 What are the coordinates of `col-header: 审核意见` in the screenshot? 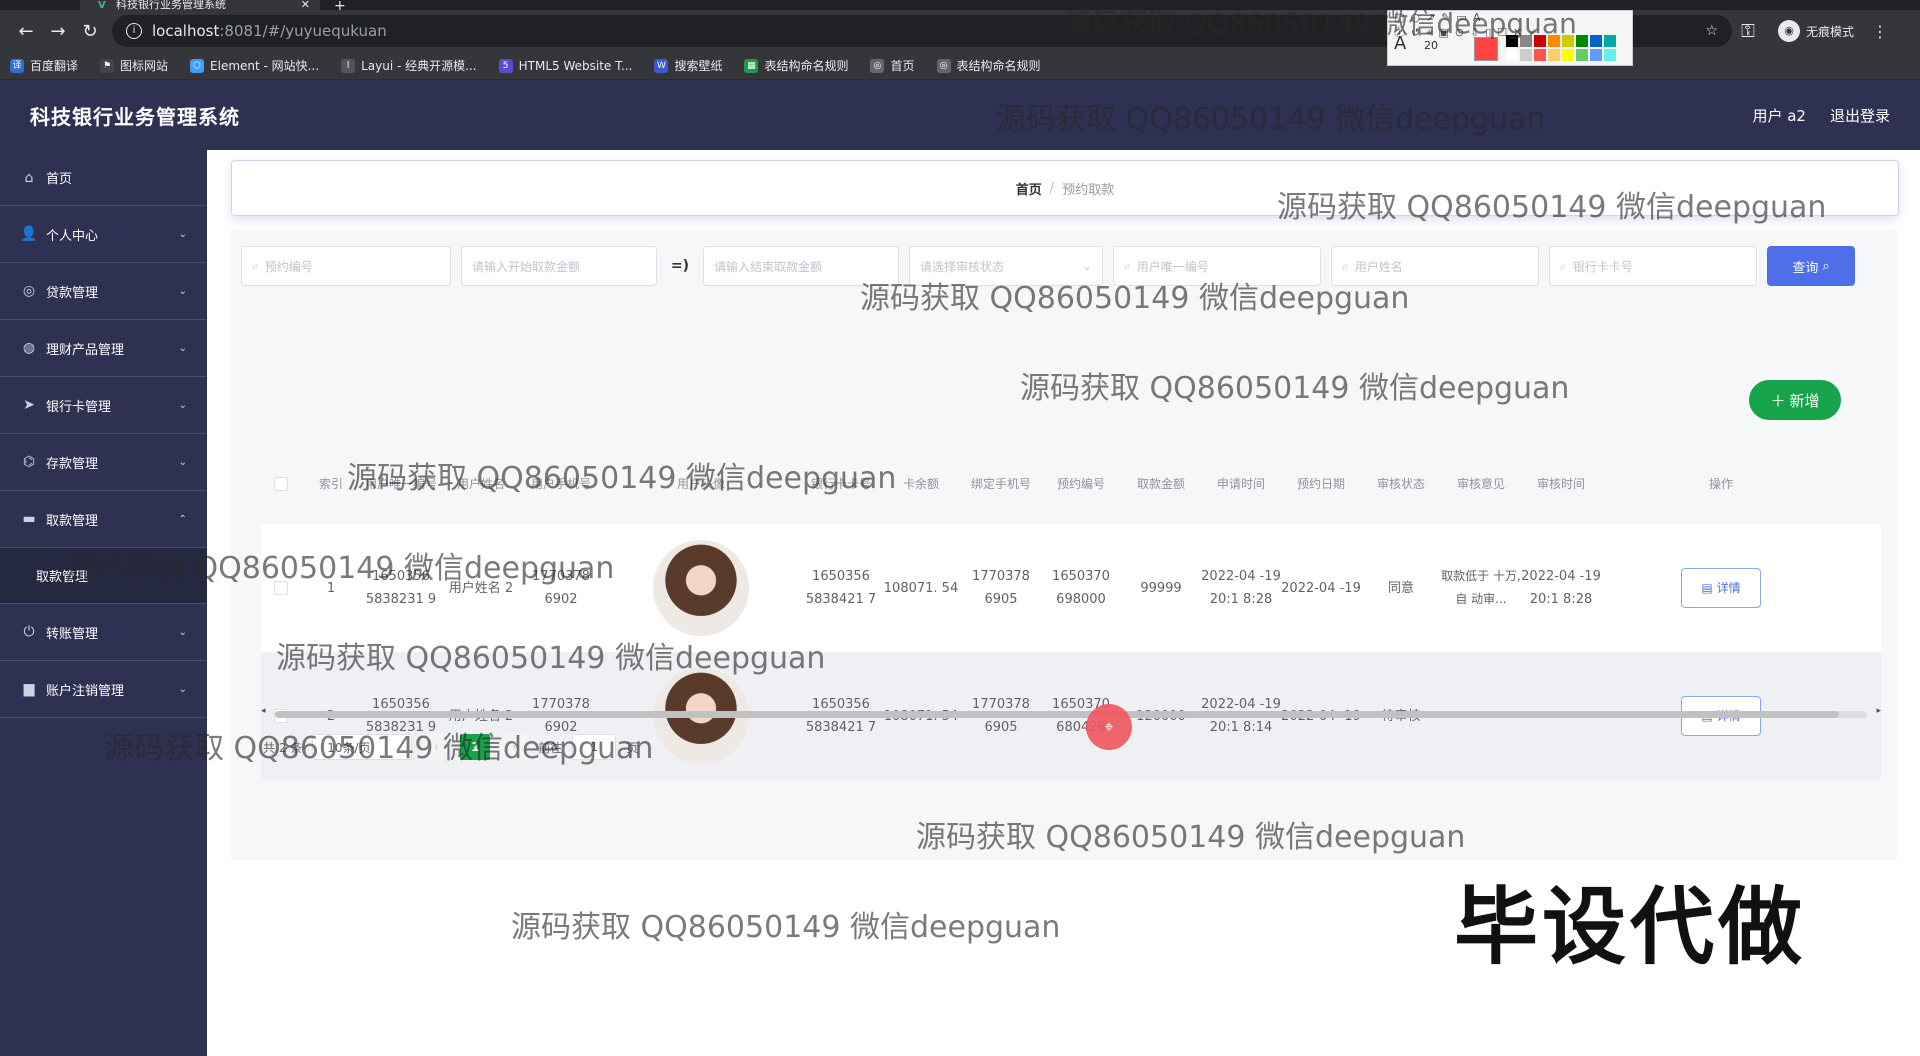 It's located at (1481, 484).